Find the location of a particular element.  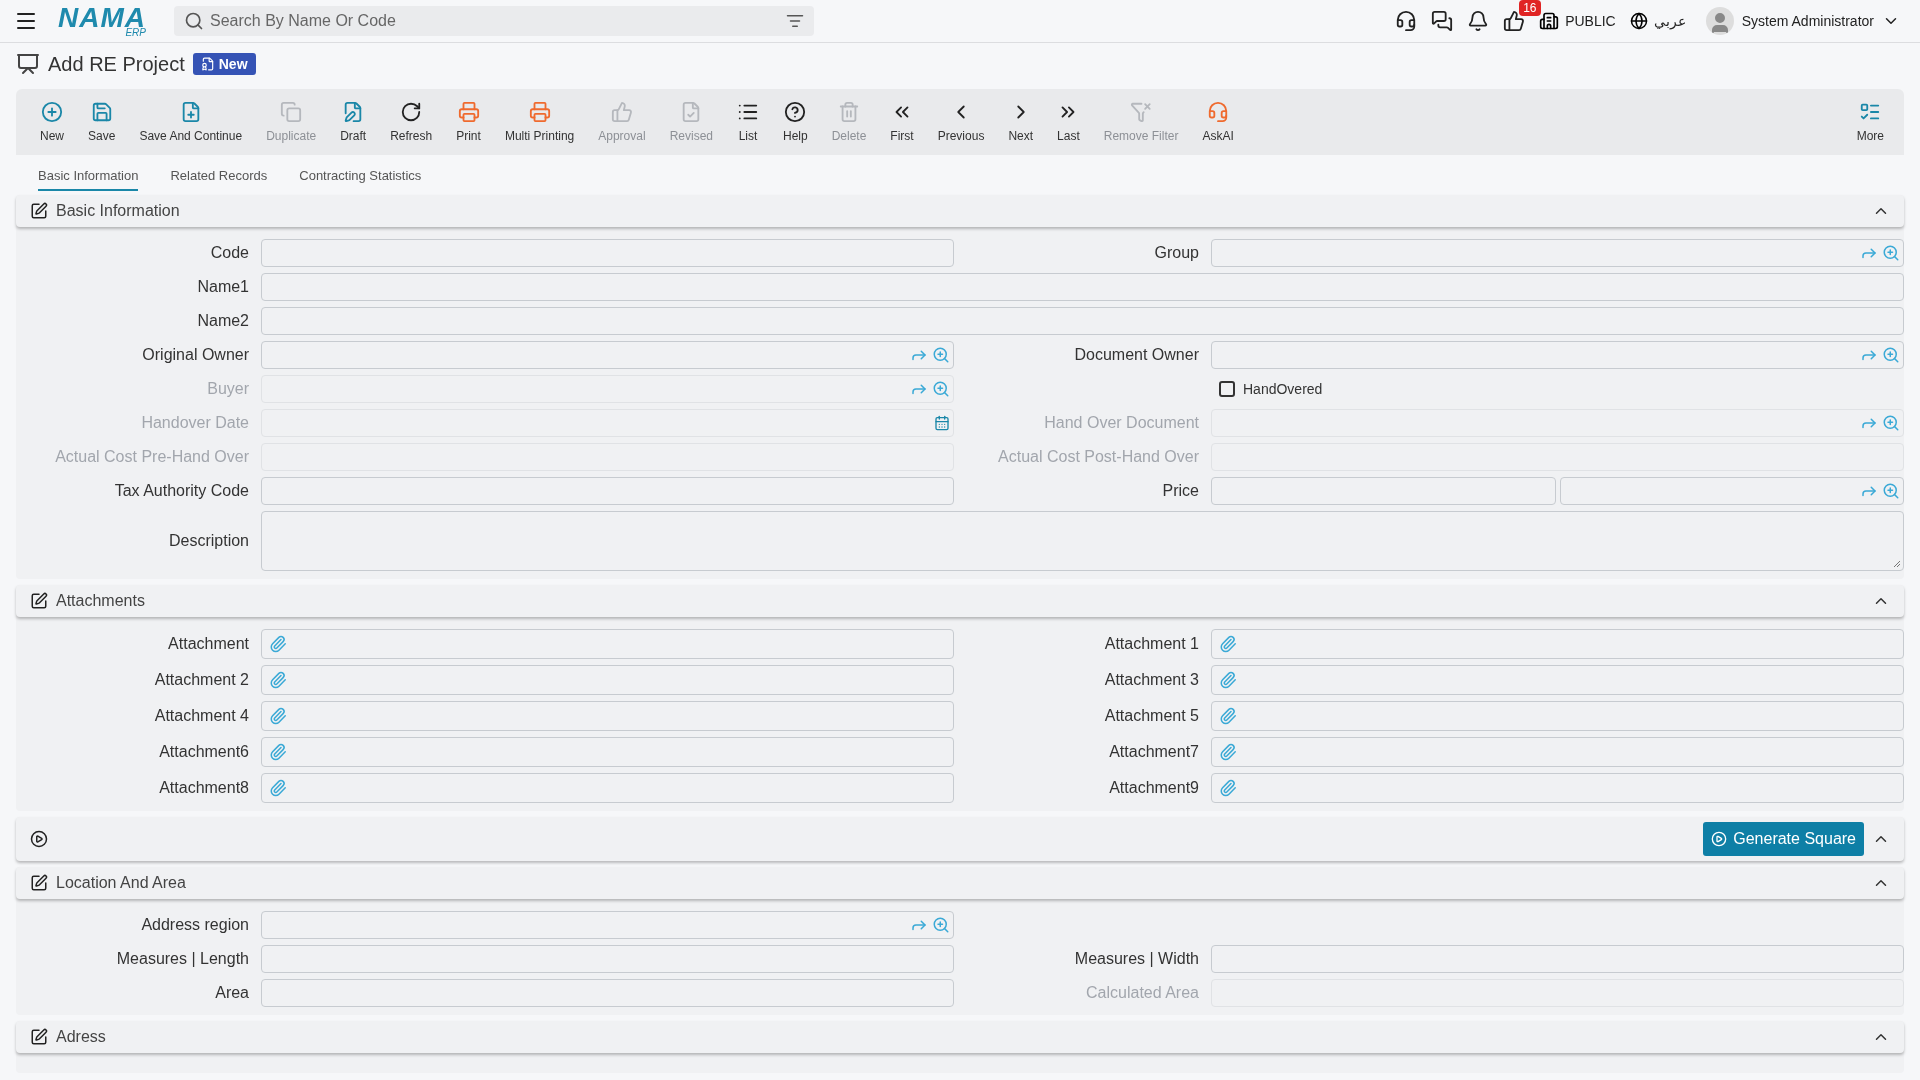

building-icon is located at coordinates (1549, 21).